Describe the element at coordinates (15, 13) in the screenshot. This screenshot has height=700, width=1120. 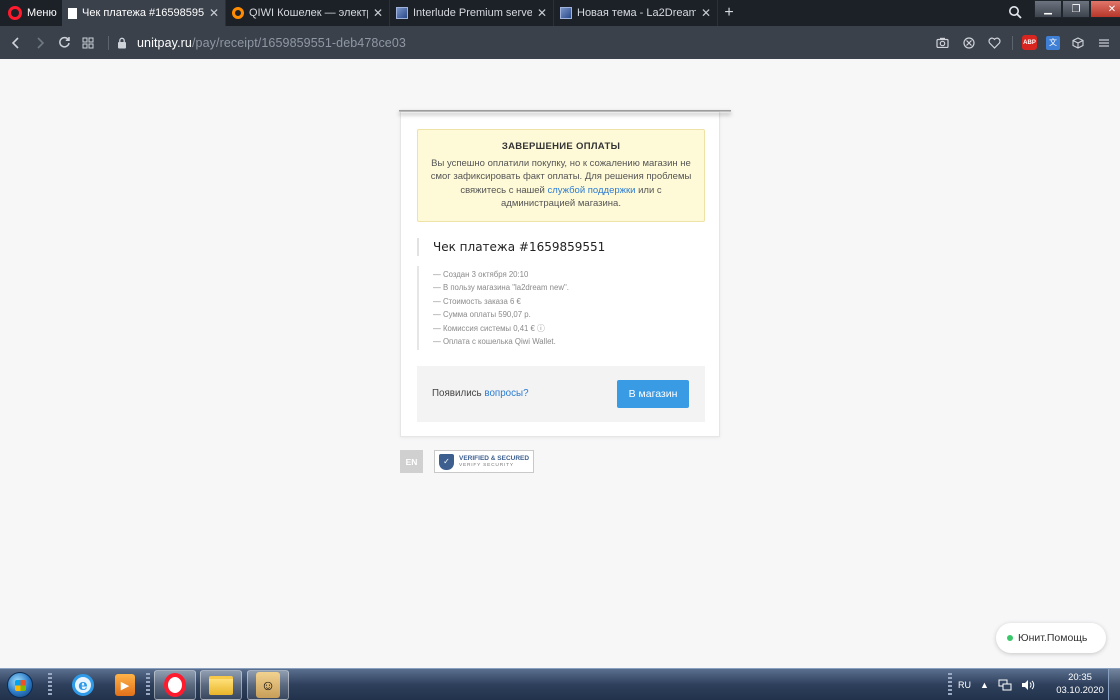
I see `opera-logo-icon` at that location.